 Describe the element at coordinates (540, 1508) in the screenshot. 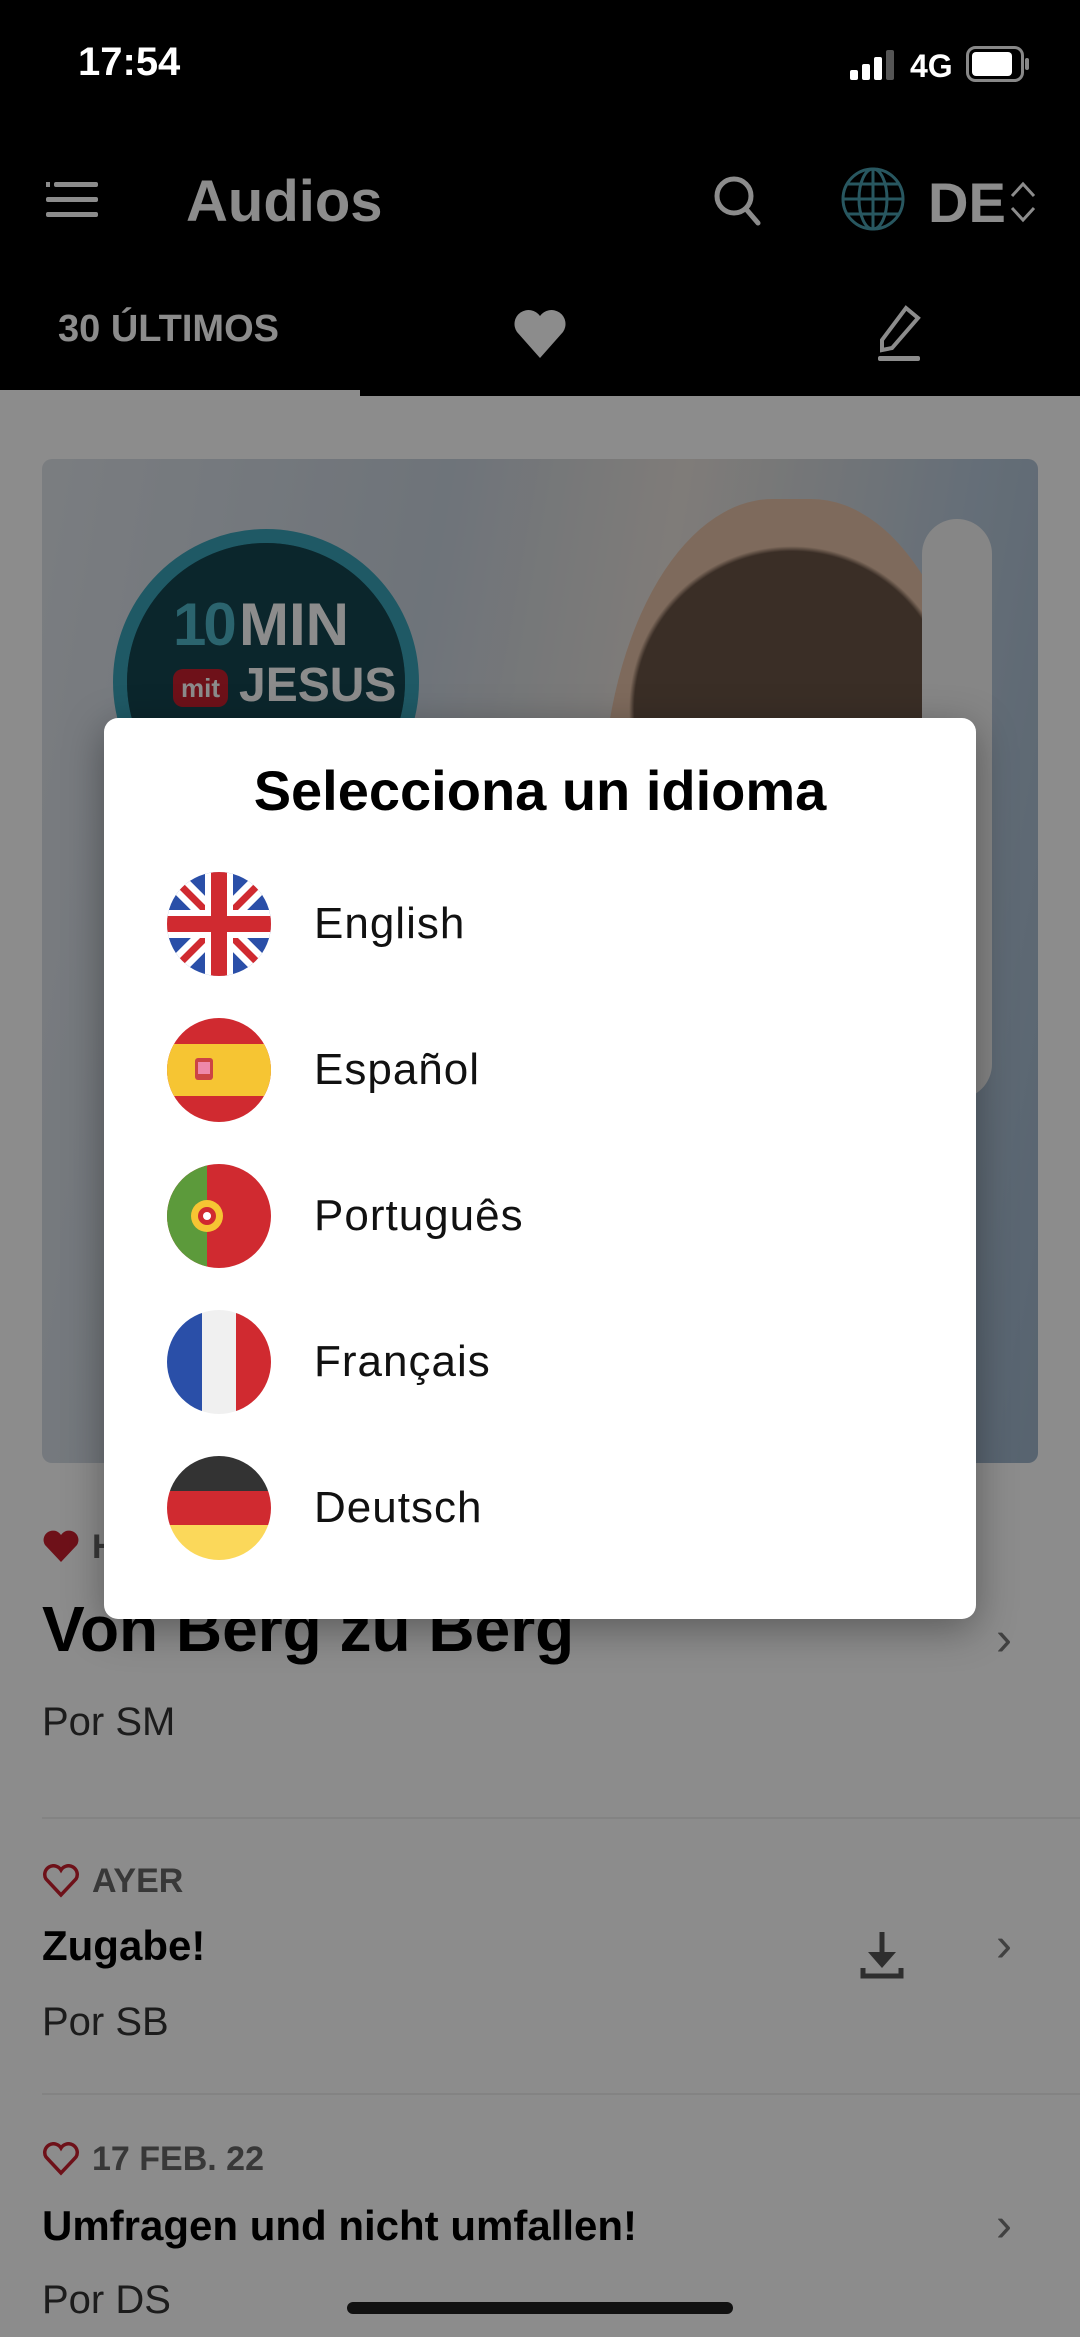

I see `language-option-german: Deutsch` at that location.